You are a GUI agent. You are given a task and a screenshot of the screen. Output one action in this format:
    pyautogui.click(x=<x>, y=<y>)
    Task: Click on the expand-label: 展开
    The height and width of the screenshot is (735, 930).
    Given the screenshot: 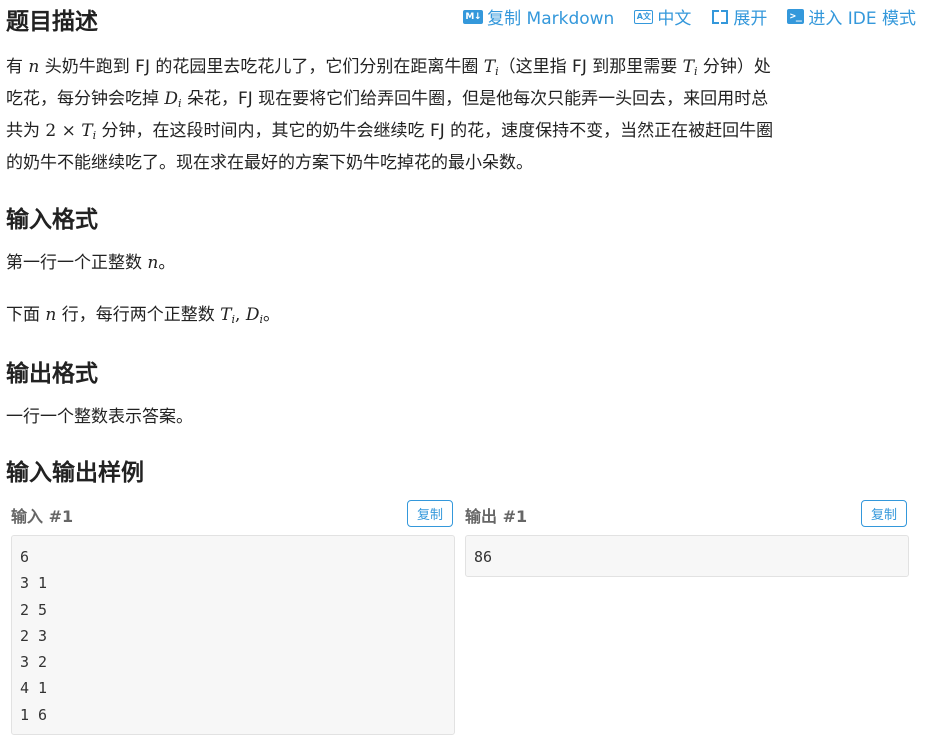 What is the action you would take?
    pyautogui.click(x=750, y=19)
    